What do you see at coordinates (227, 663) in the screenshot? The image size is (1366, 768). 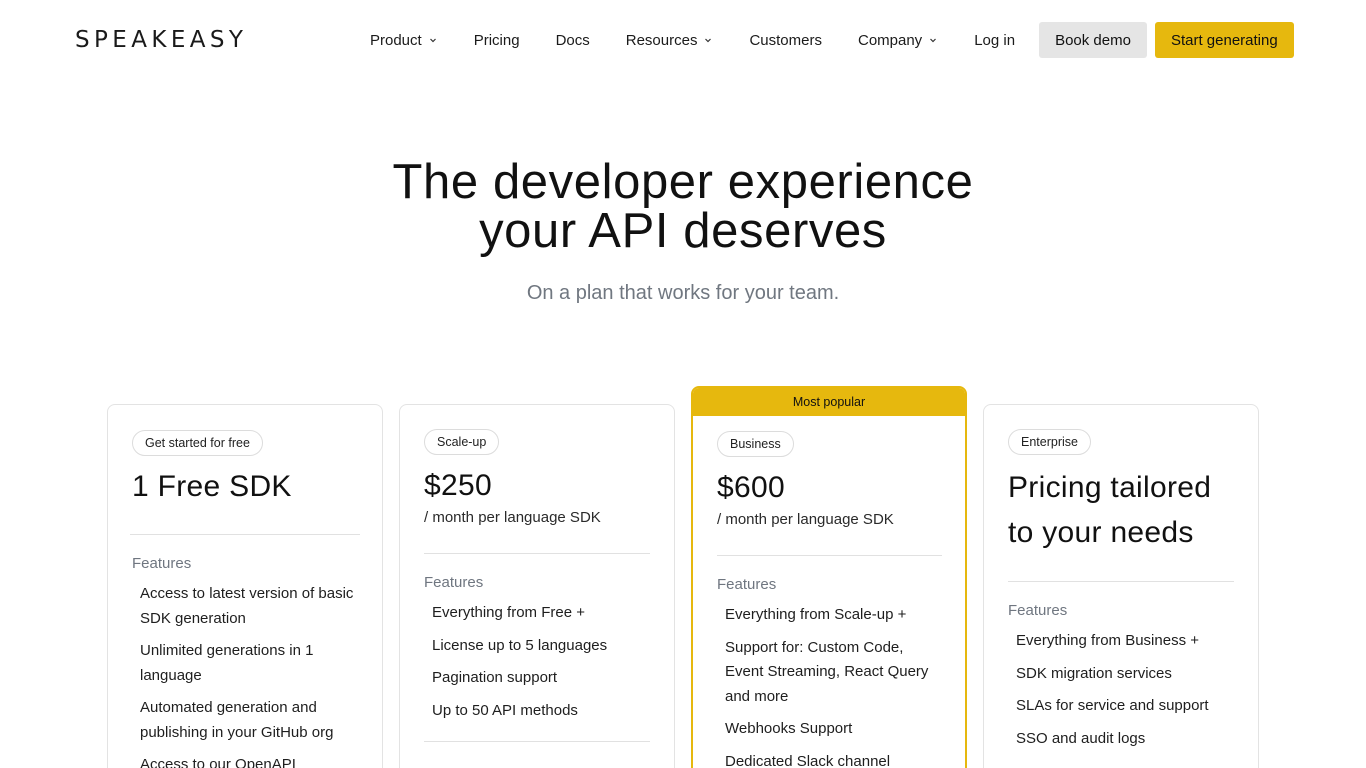 I see `feature-item: Unlimited generations in 1 language` at bounding box center [227, 663].